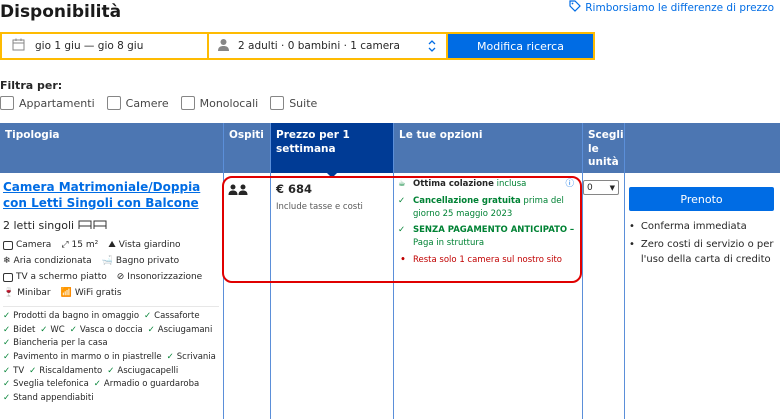 This screenshot has height=419, width=780. What do you see at coordinates (61, 12) in the screenshot?
I see `page-title: Disponibilità` at bounding box center [61, 12].